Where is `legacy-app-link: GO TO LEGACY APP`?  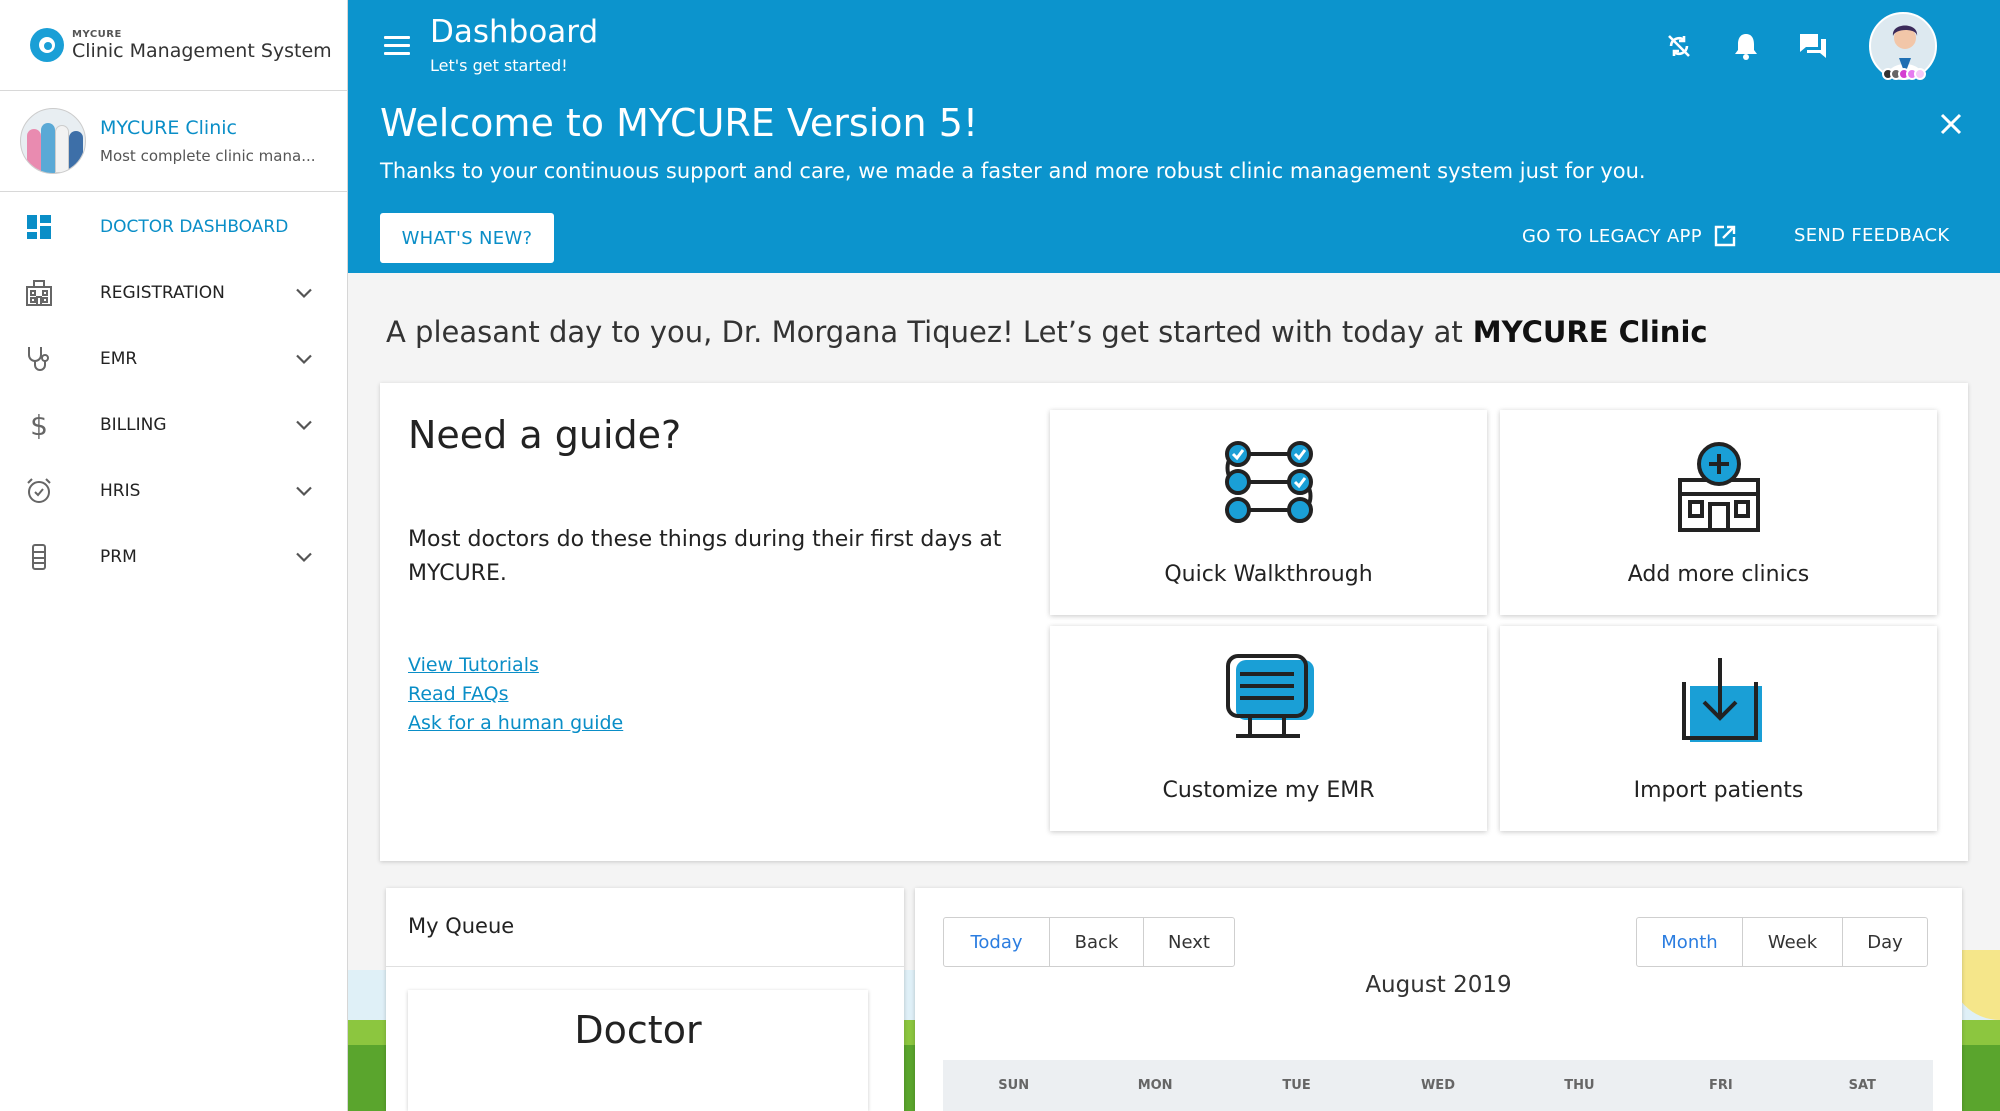
legacy-app-link: GO TO LEGACY APP is located at coordinates (1629, 236).